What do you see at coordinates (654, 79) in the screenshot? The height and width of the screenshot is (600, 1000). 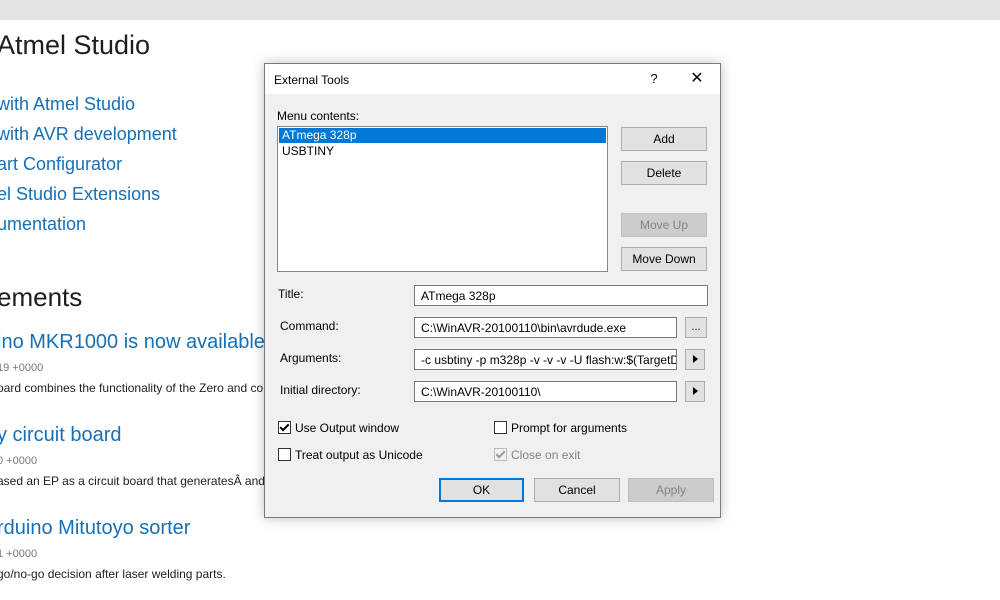 I see `help-button: ?` at bounding box center [654, 79].